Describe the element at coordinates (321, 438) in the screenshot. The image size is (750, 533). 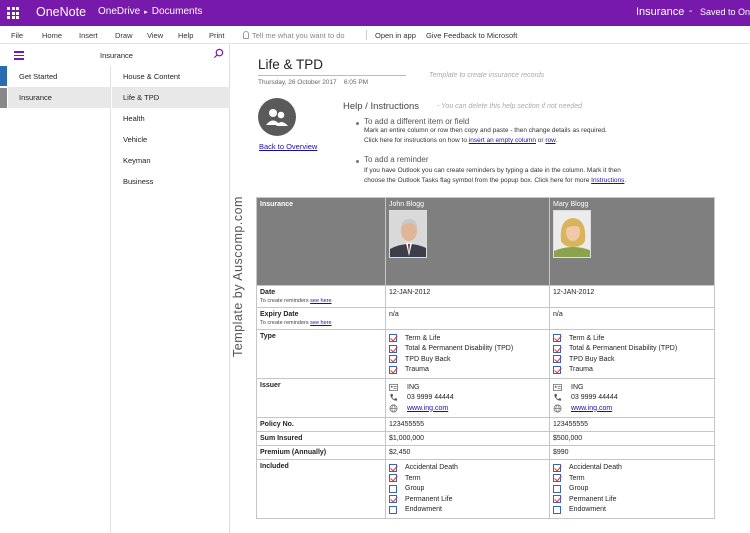
I see `table-cell: Sum Insured` at that location.